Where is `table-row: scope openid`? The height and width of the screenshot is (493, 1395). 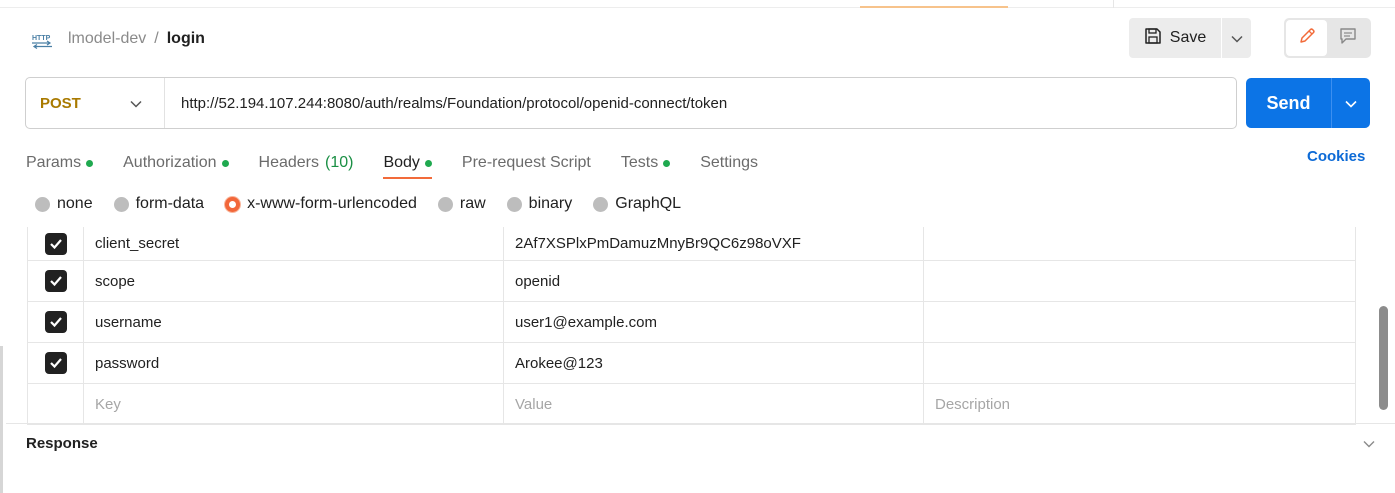
table-row: scope openid is located at coordinates (691, 281).